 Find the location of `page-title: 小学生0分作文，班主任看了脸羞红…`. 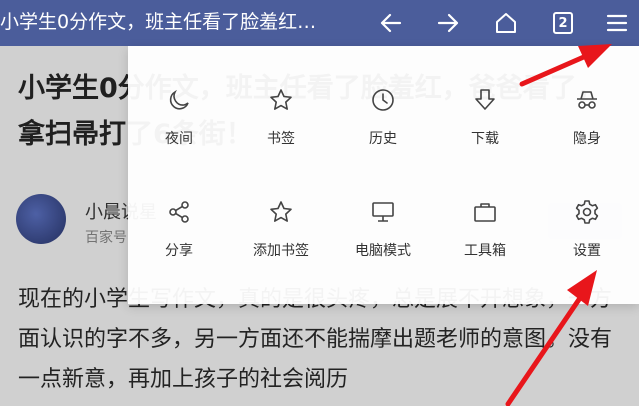

page-title: 小学生0分作文，班主任看了脸羞红… is located at coordinates (181, 23).